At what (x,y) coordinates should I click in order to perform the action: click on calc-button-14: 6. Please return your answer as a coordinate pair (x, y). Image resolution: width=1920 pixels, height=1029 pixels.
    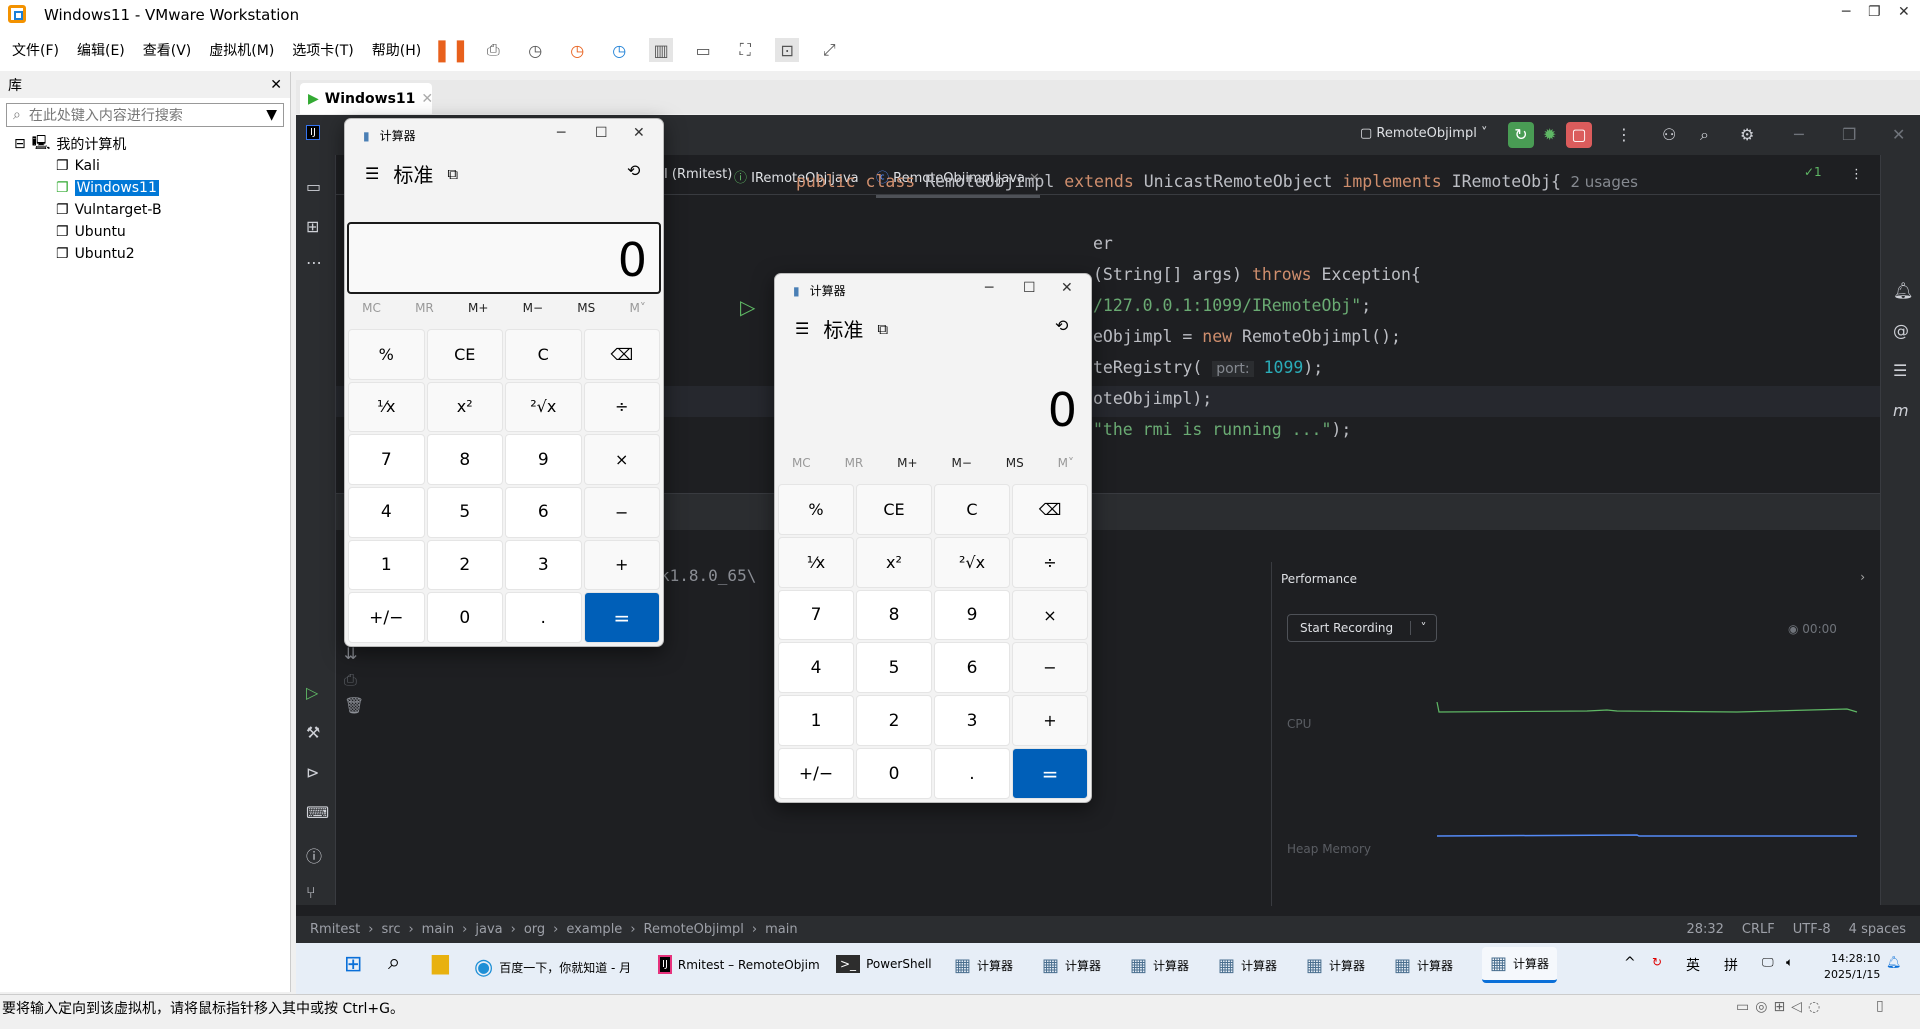
    Looking at the image, I should click on (543, 512).